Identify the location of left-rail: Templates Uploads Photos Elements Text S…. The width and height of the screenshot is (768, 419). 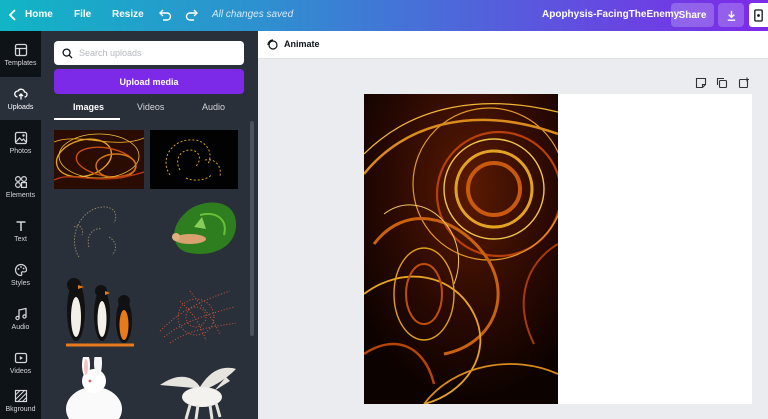
(20, 225).